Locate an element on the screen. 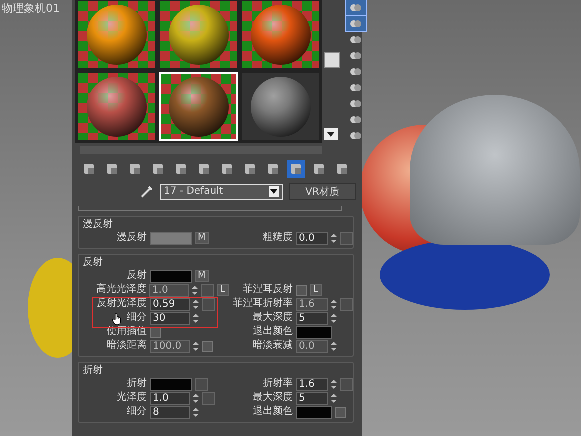 The image size is (581, 436). parameter-label: 漫反射 is located at coordinates (132, 238).